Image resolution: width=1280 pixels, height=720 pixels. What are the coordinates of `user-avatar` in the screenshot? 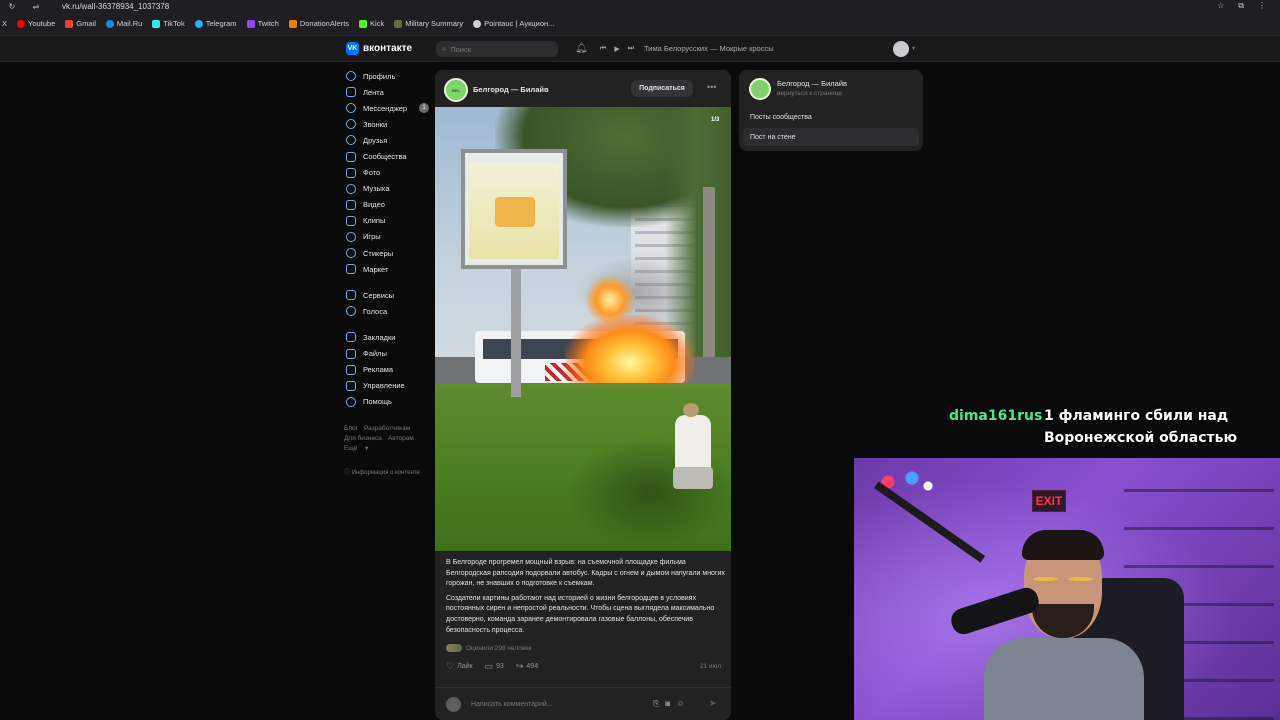 It's located at (901, 49).